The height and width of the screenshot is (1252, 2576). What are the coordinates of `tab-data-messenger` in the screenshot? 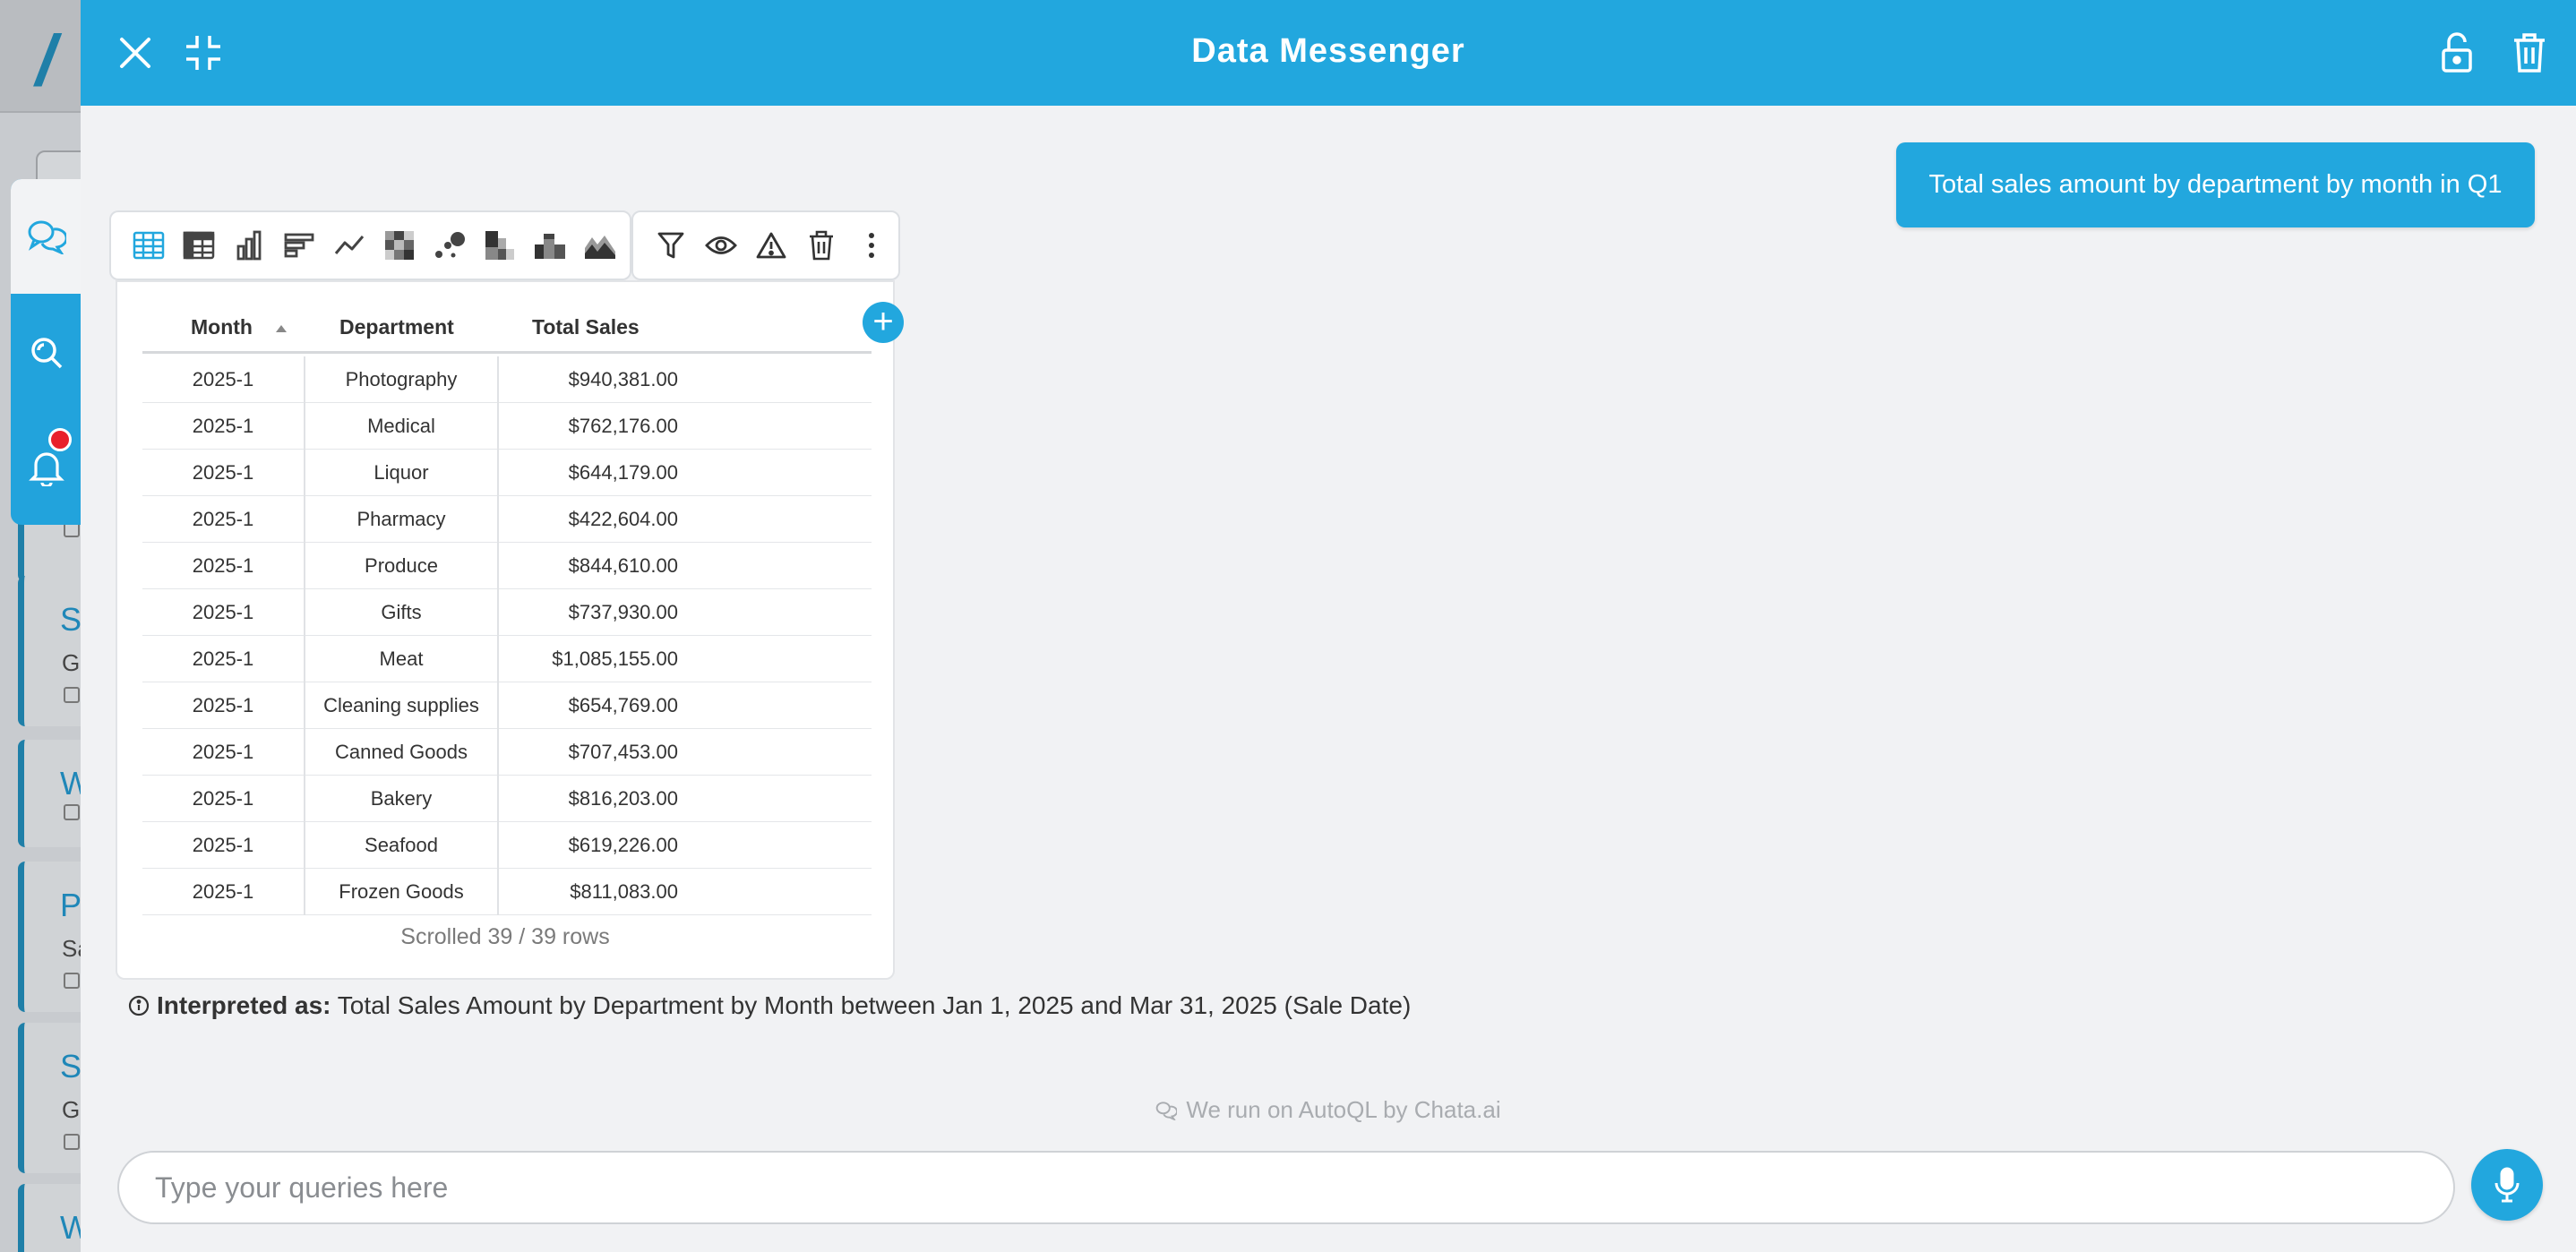 It's located at (46, 236).